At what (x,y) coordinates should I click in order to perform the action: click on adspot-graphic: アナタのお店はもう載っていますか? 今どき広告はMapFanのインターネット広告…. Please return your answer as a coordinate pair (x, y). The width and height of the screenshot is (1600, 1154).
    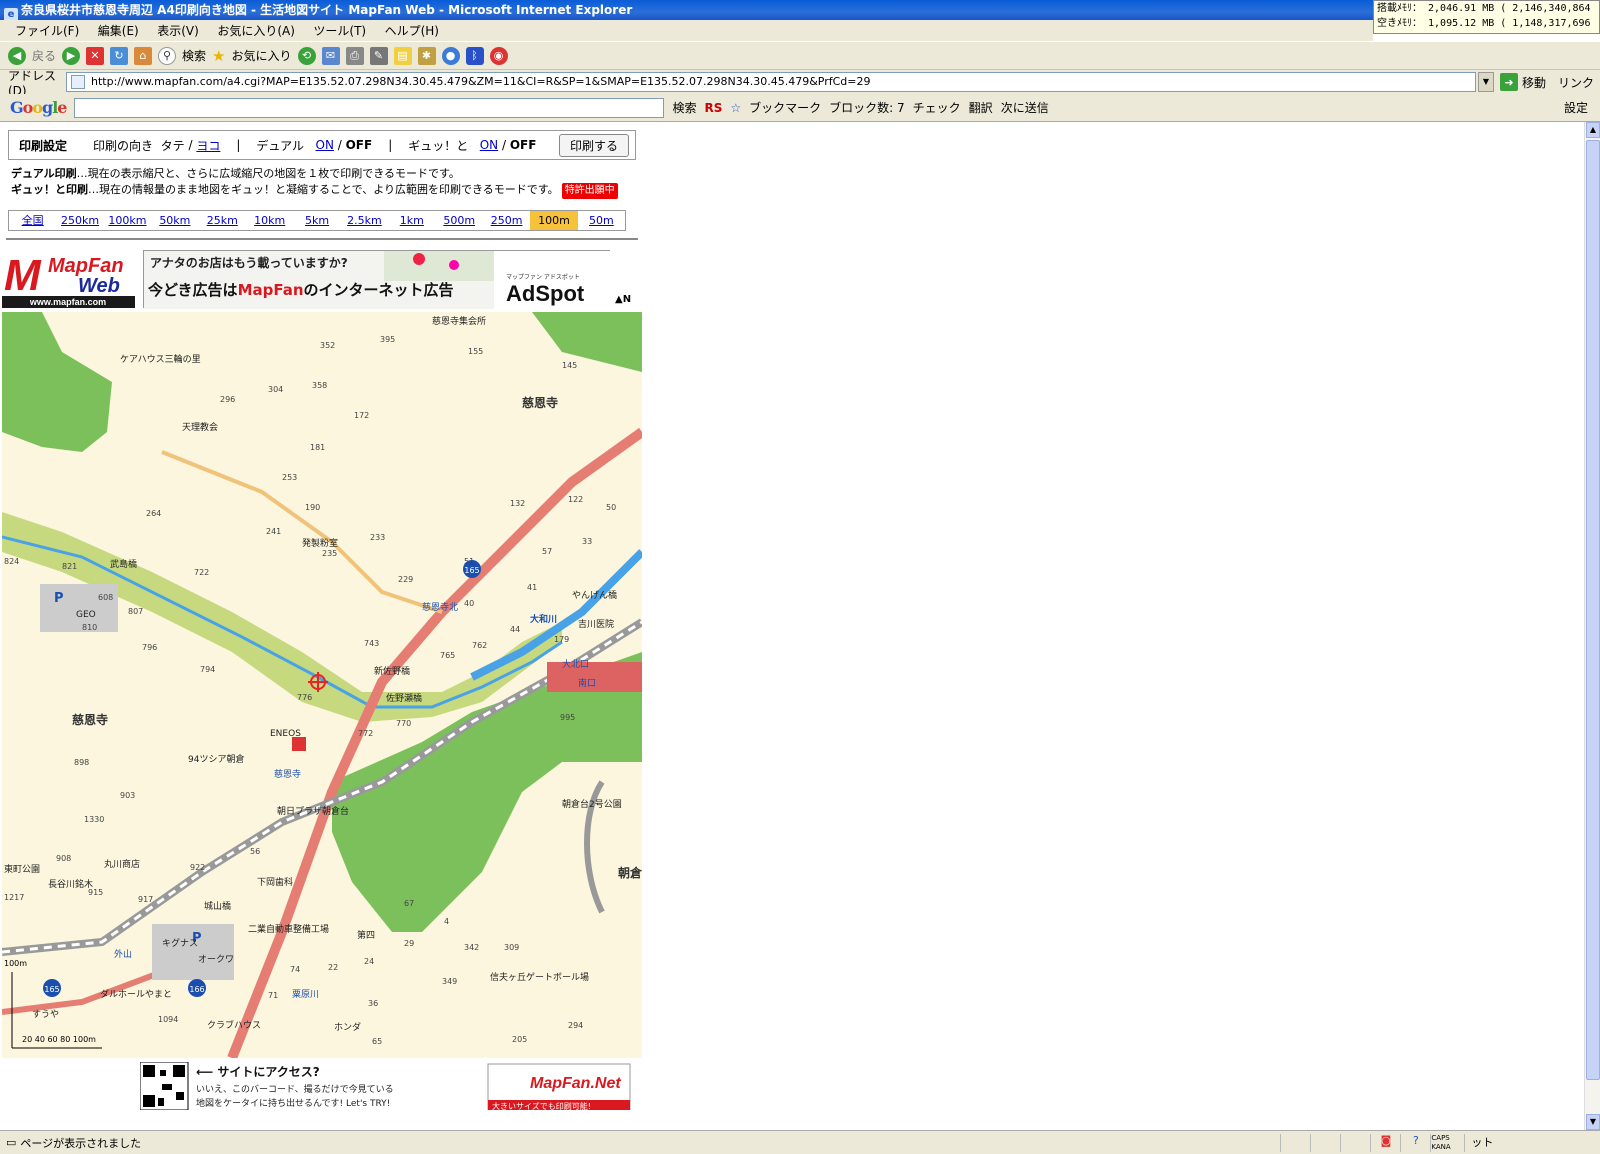
    Looking at the image, I should click on (377, 280).